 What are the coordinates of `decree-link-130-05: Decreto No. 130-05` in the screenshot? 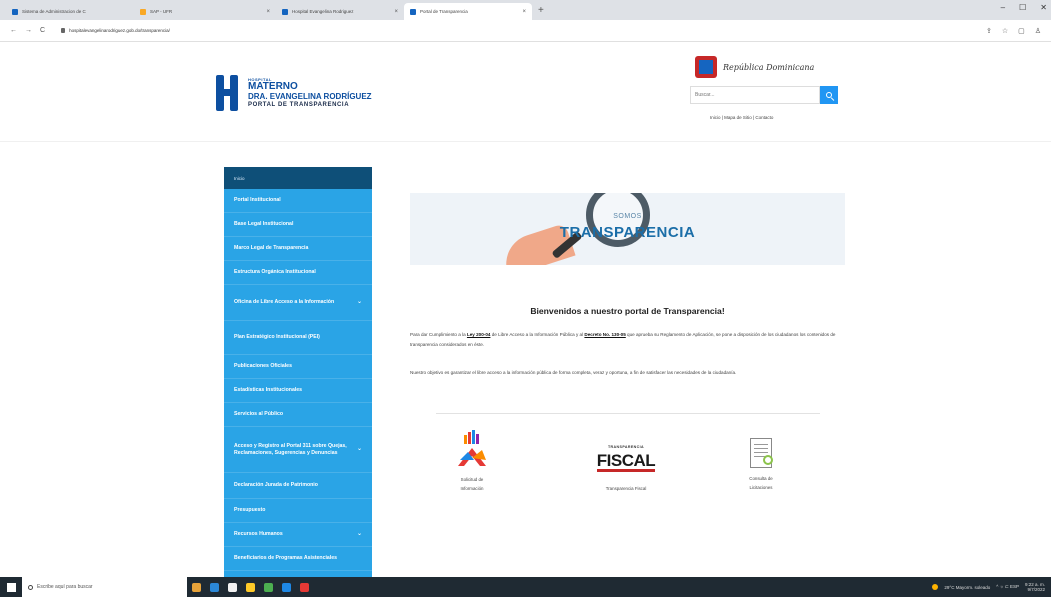 It's located at (604, 334).